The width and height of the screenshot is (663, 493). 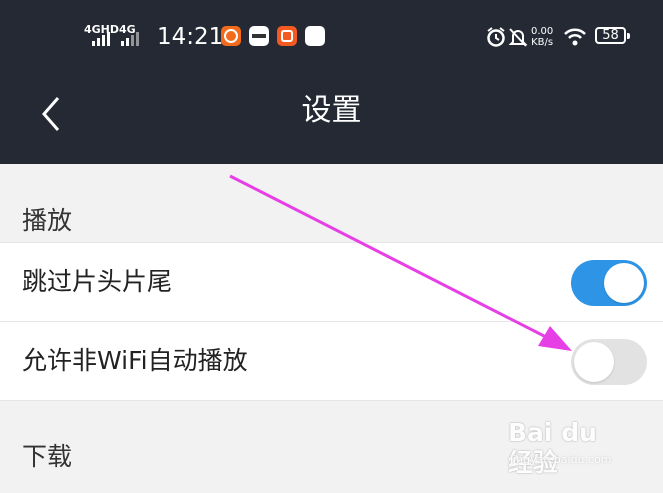 What do you see at coordinates (561, 459) in the screenshot?
I see `watermark-url: jingyan.baidu.com` at bounding box center [561, 459].